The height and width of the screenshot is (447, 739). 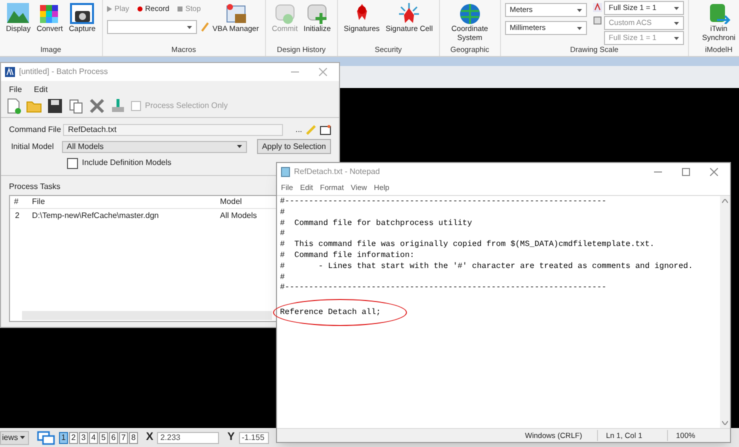 I want to click on window-title: RefDetach.txt - Notepad, so click(x=337, y=172).